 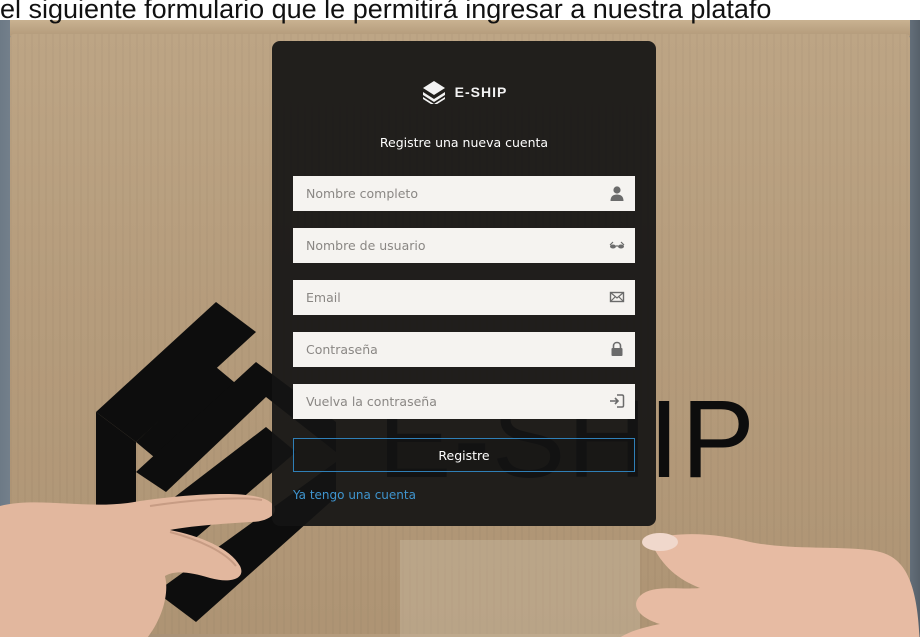 I want to click on brand-header: E-SHIP, so click(x=464, y=92).